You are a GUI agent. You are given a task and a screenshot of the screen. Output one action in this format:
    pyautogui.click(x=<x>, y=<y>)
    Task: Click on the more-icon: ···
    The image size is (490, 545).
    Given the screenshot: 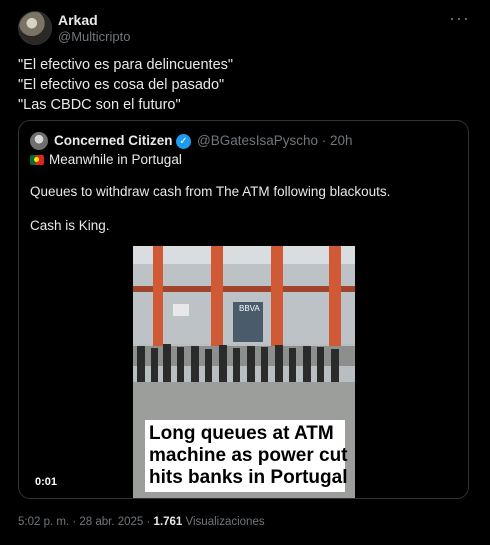 What is the action you would take?
    pyautogui.click(x=459, y=18)
    